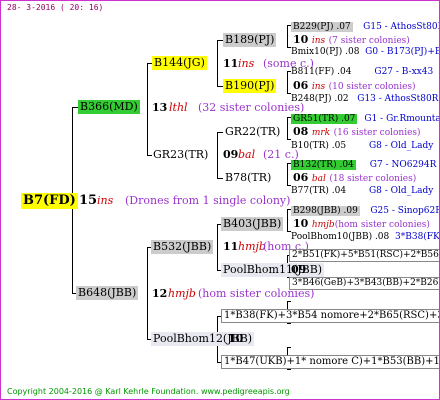  What do you see at coordinates (364, 255) in the screenshot?
I see `pool11-father-mix: 2*B51(FK)+5*B51(RSC)+2*B56(RS` at bounding box center [364, 255].